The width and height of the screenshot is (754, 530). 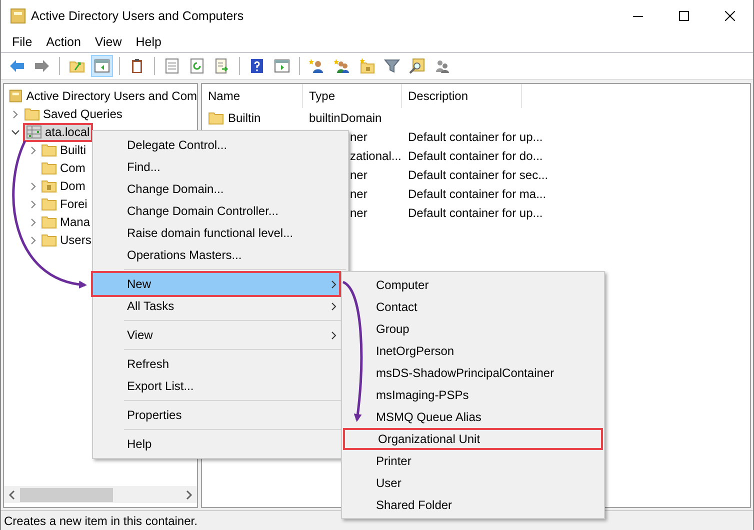 What do you see at coordinates (473, 439) in the screenshot?
I see `menu-item: Organizational Unit` at bounding box center [473, 439].